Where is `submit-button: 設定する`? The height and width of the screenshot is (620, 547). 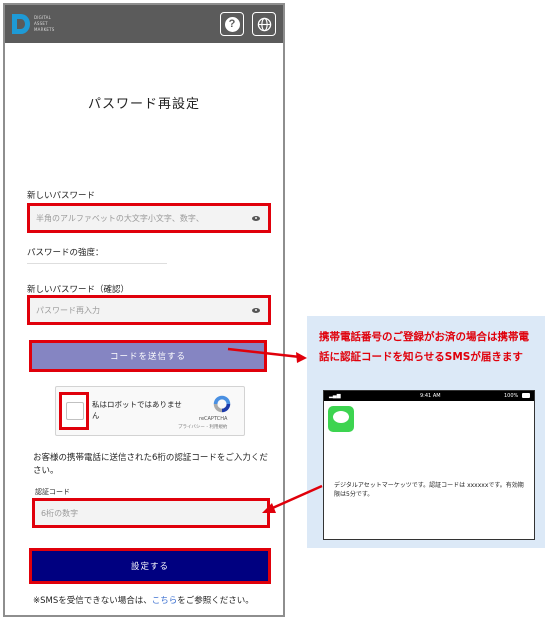
submit-button: 設定する is located at coordinates (150, 566).